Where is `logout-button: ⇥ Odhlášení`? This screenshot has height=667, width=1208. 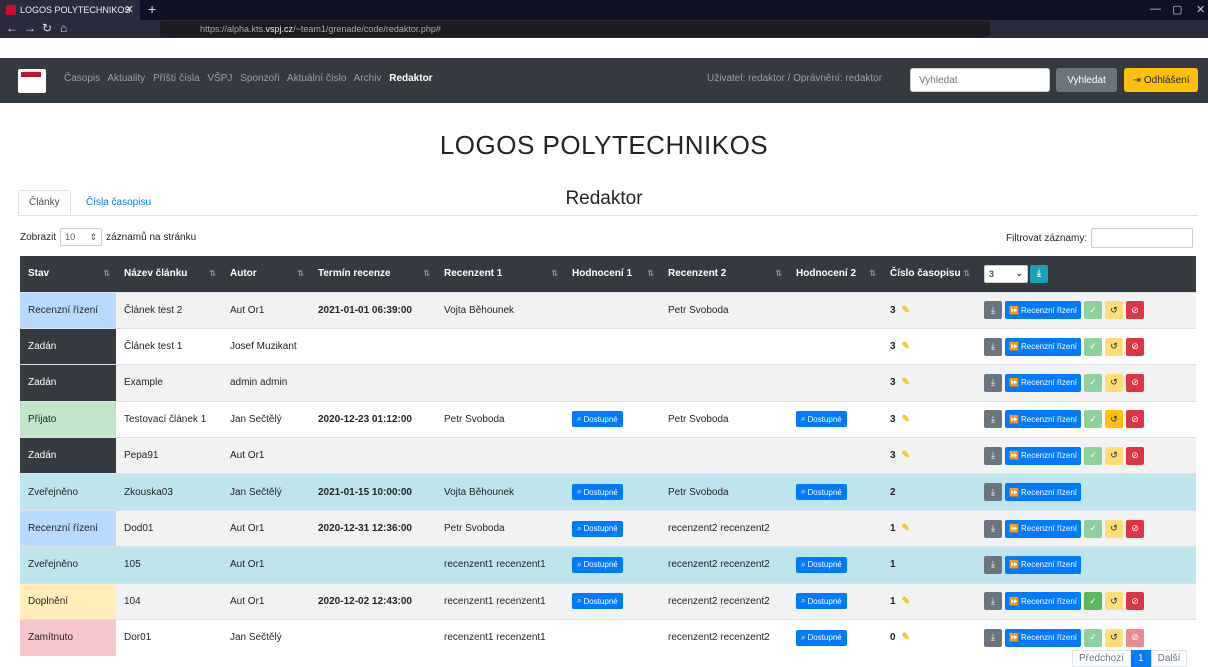 logout-button: ⇥ Odhlášení is located at coordinates (1161, 80).